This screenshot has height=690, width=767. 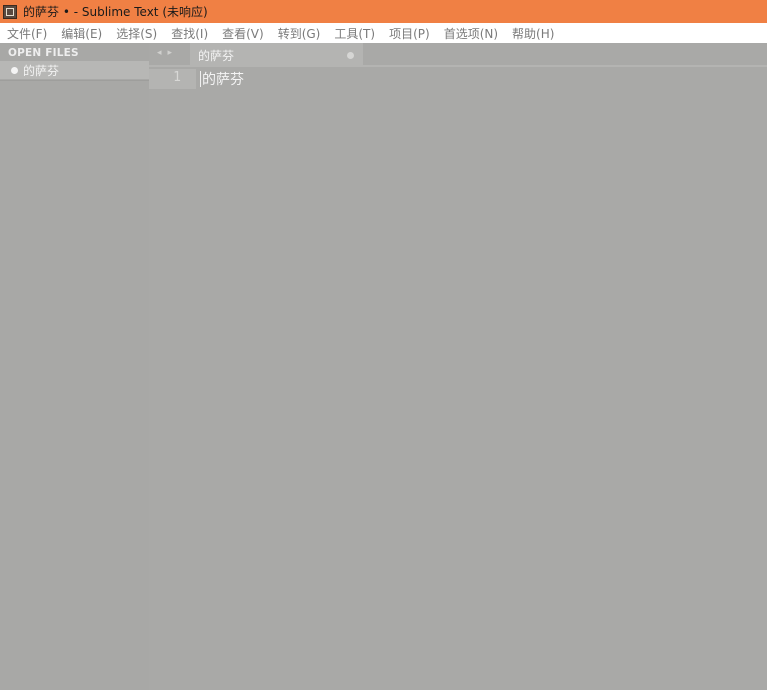 What do you see at coordinates (216, 55) in the screenshot?
I see `tab-label: 的萨芬` at bounding box center [216, 55].